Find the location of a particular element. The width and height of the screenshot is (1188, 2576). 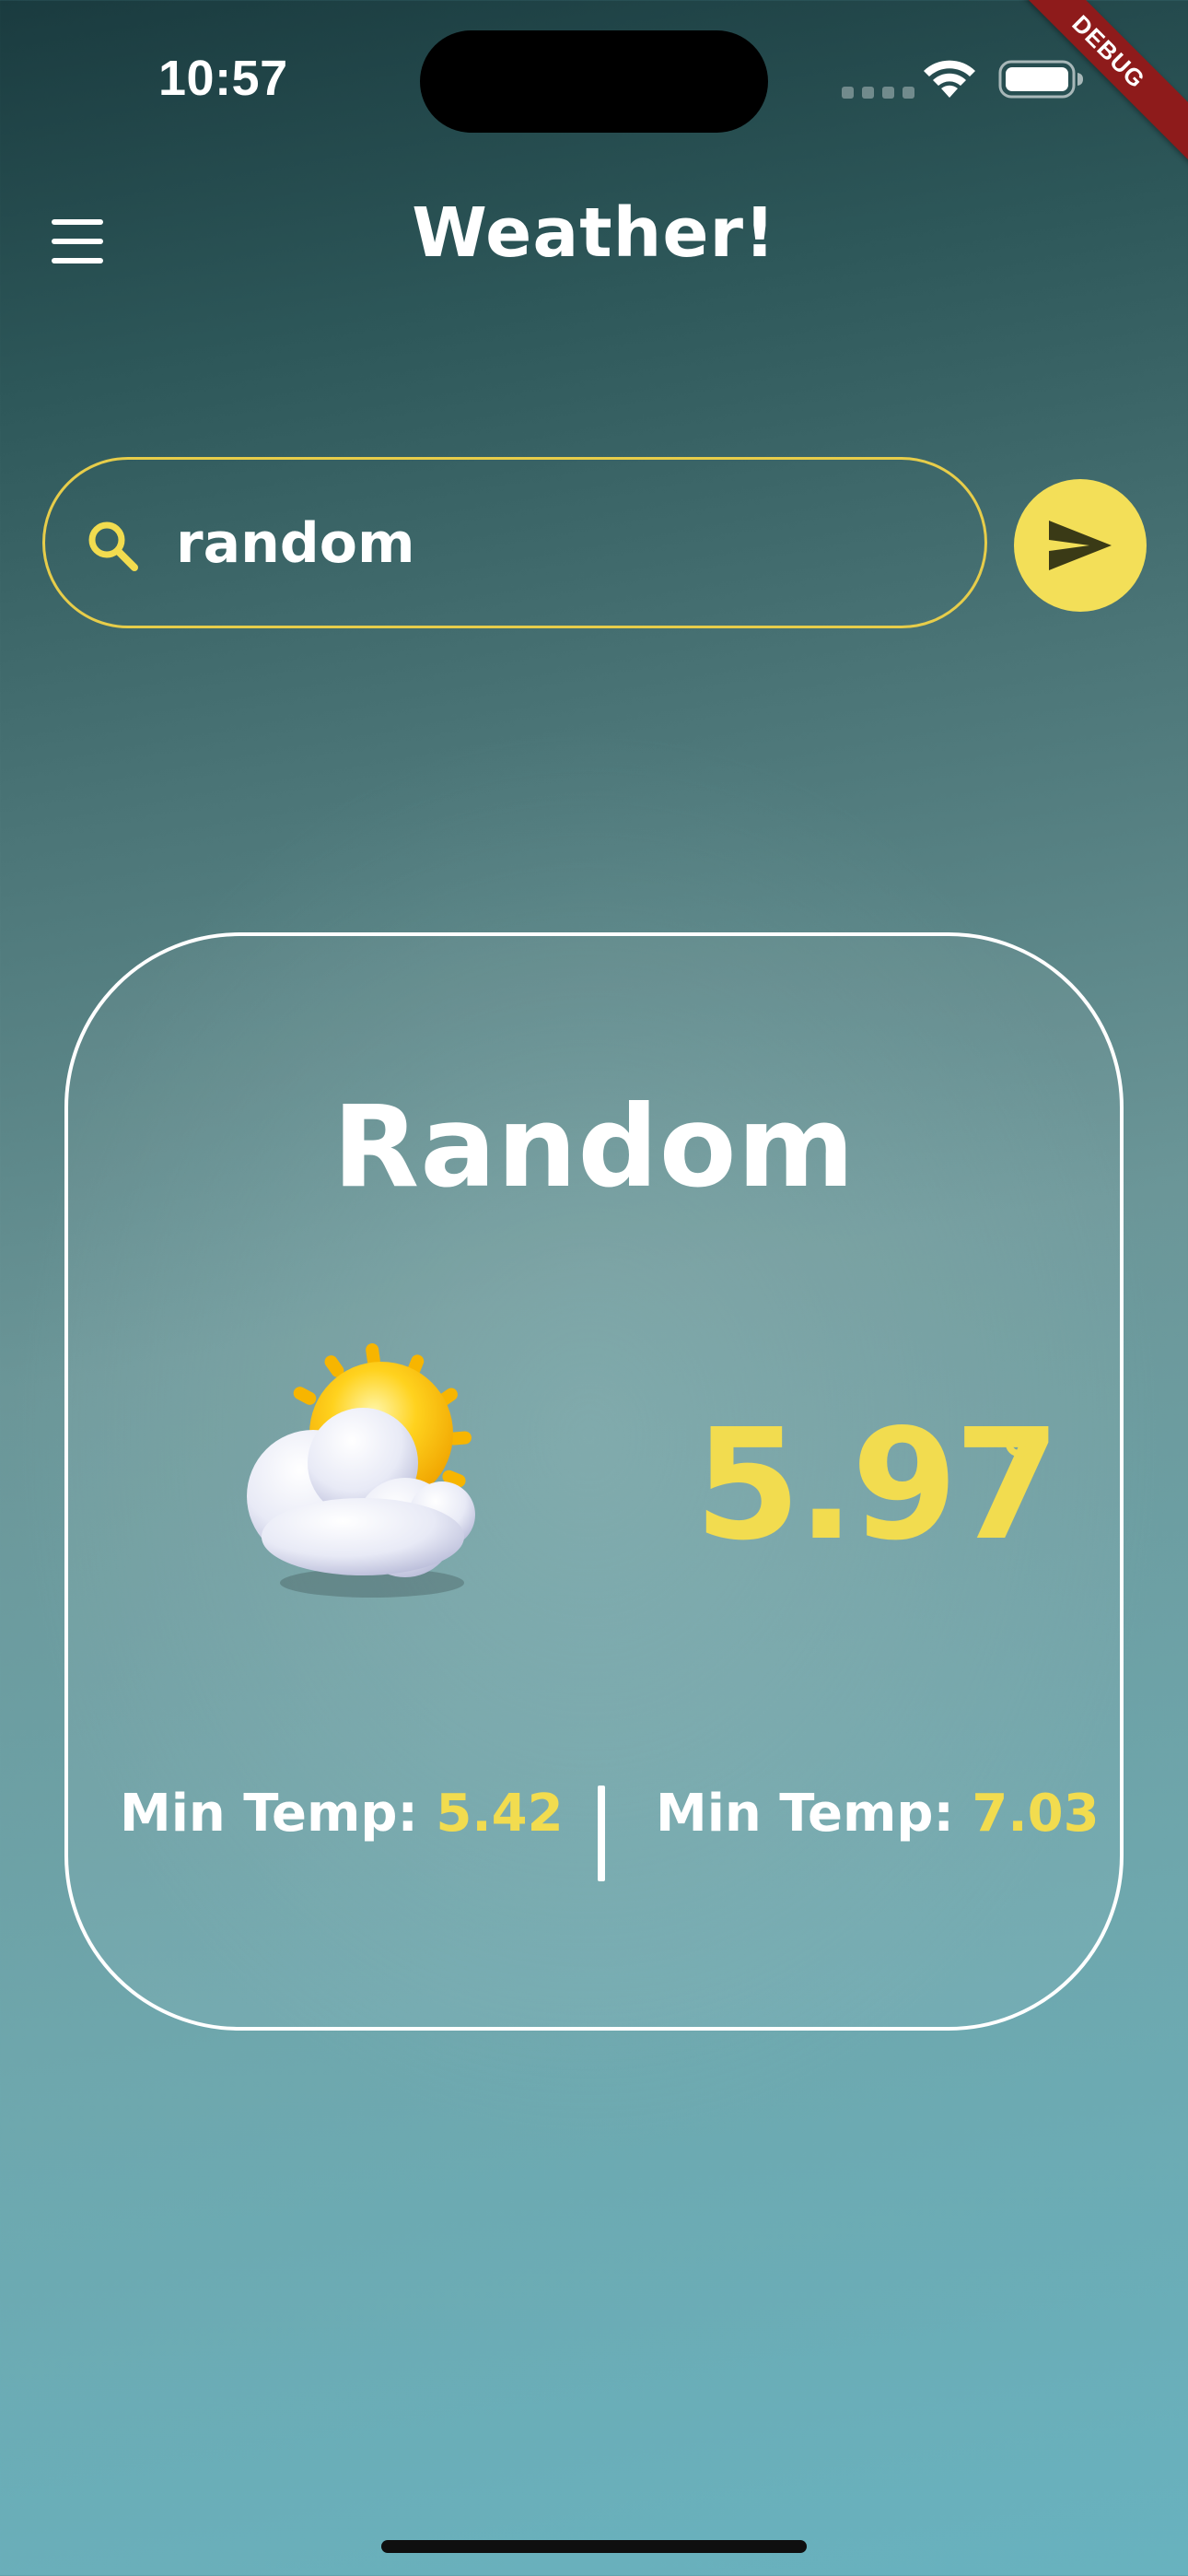

search-field is located at coordinates (514, 542).